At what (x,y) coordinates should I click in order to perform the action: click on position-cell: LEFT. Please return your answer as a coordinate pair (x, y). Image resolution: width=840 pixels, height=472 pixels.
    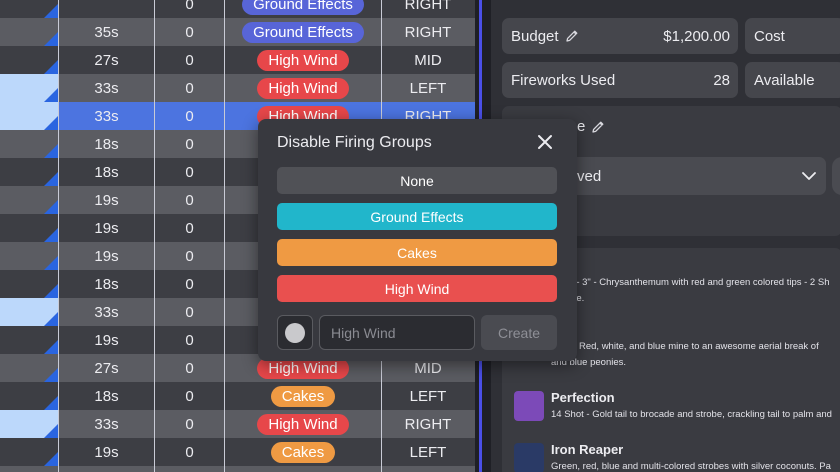
    Looking at the image, I should click on (428, 452).